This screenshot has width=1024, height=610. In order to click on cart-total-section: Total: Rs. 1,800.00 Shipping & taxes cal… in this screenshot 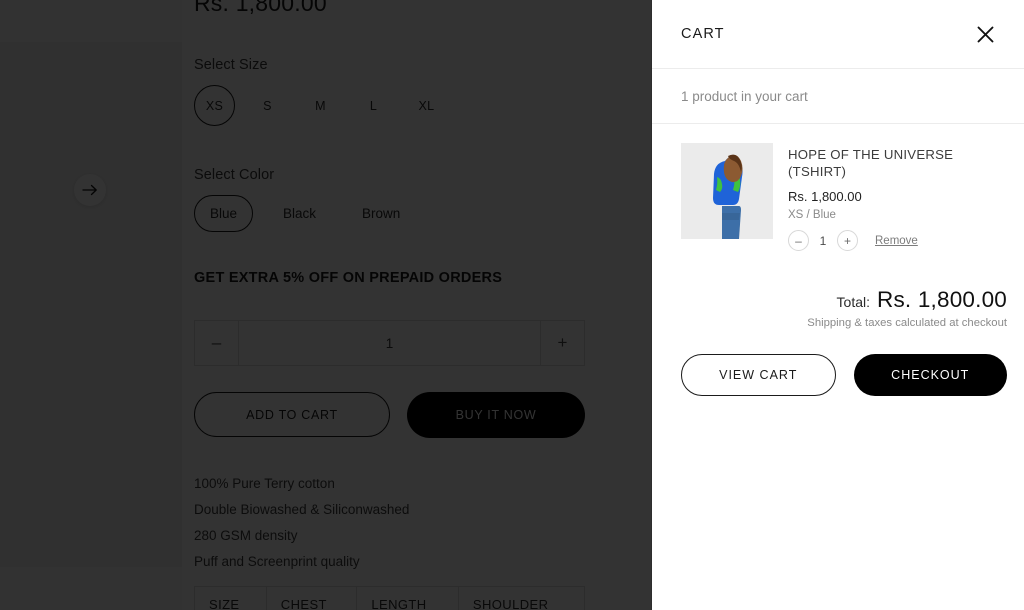, I will do `click(838, 290)`.